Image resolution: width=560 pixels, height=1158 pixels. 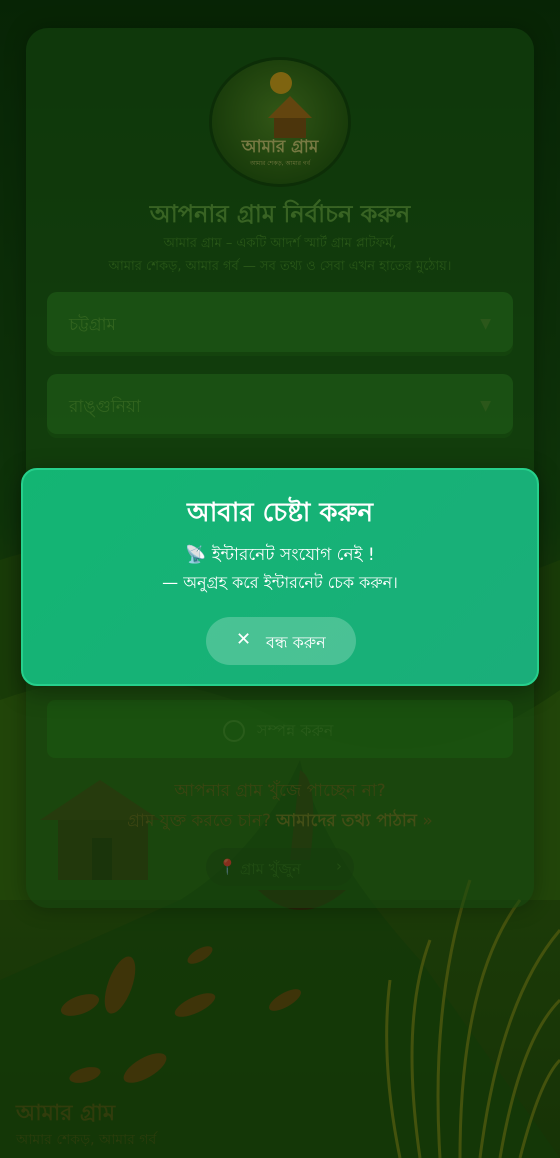 What do you see at coordinates (280, 513) in the screenshot?
I see `modal-title: আবার চেষ্টা করুন` at bounding box center [280, 513].